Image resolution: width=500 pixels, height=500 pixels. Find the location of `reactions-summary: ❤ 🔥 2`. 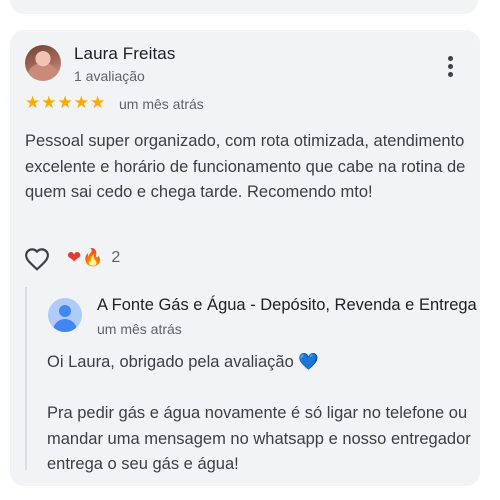

reactions-summary: ❤ 🔥 2 is located at coordinates (93, 258).